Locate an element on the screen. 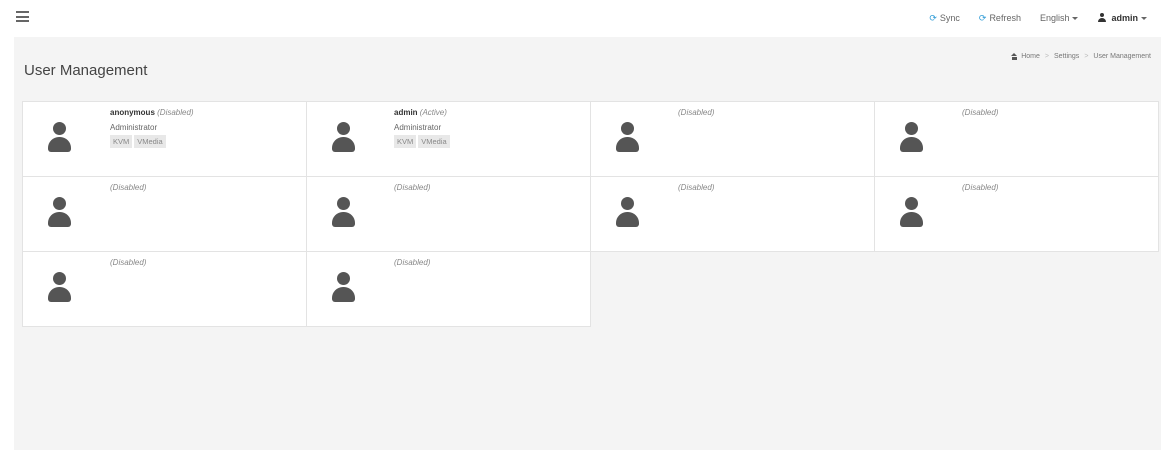 Image resolution: width=1161 pixels, height=450 pixels. user-name: admin is located at coordinates (406, 112).